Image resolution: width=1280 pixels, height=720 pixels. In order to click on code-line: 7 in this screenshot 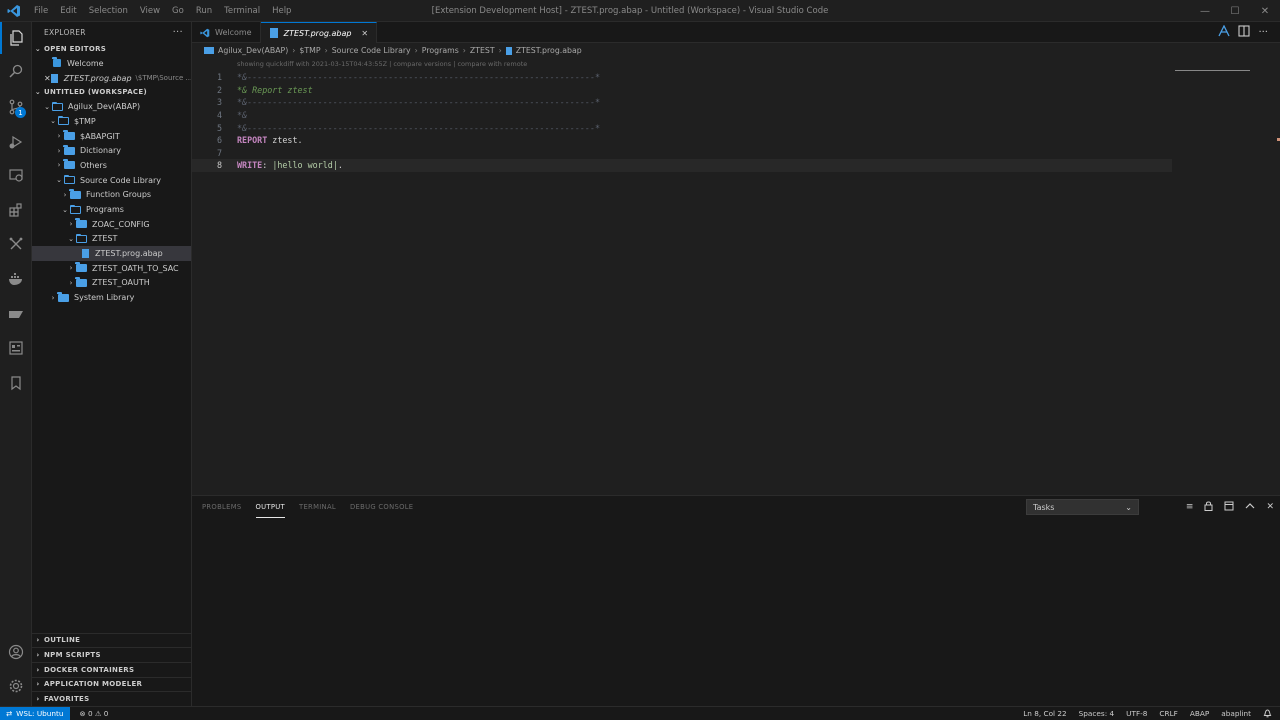, I will do `click(682, 153)`.